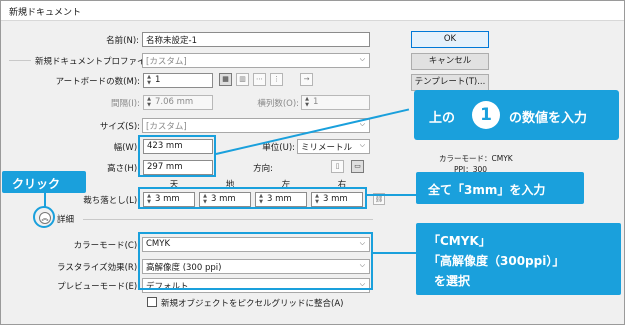 This screenshot has height=325, width=625. What do you see at coordinates (45, 199) in the screenshot?
I see `click-callout-line` at bounding box center [45, 199].